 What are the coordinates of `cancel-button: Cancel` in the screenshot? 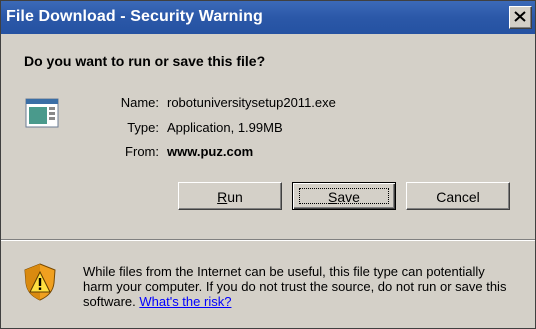 It's located at (458, 196).